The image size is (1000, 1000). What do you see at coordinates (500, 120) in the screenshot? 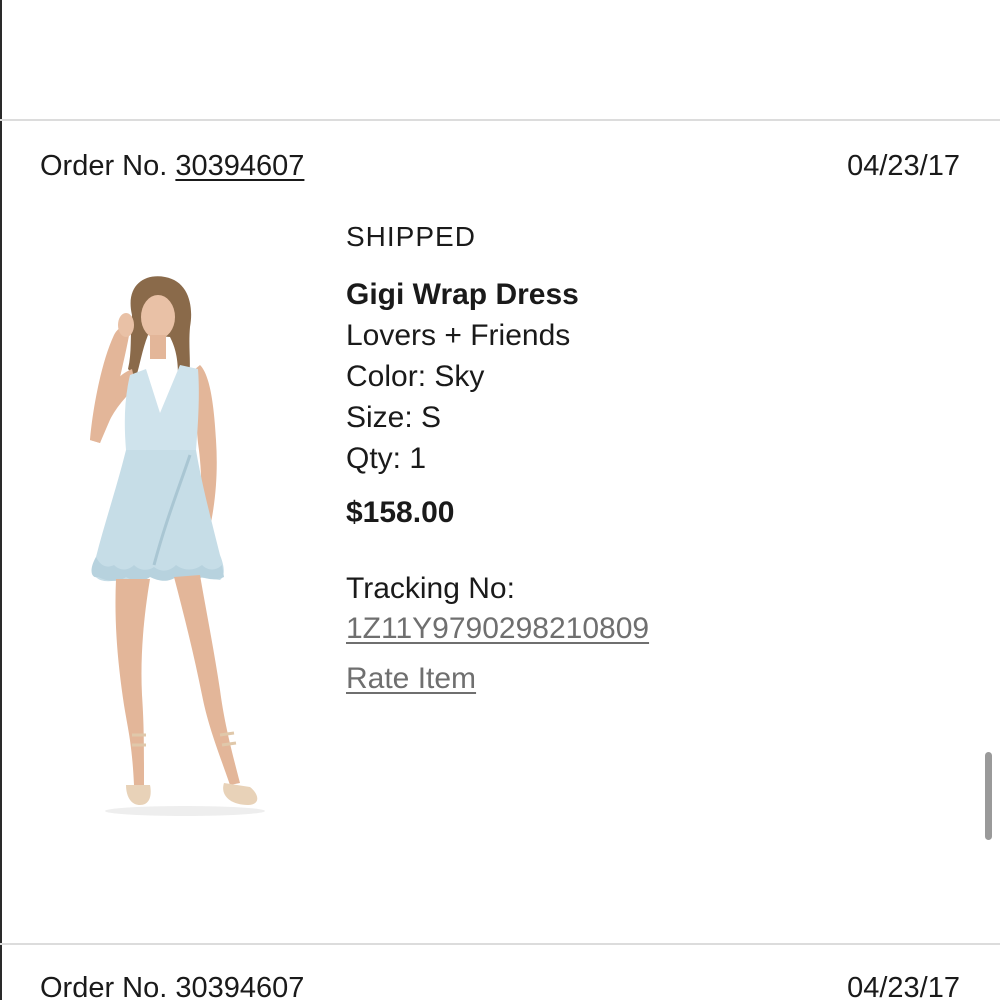
I see `order-divider-top` at bounding box center [500, 120].